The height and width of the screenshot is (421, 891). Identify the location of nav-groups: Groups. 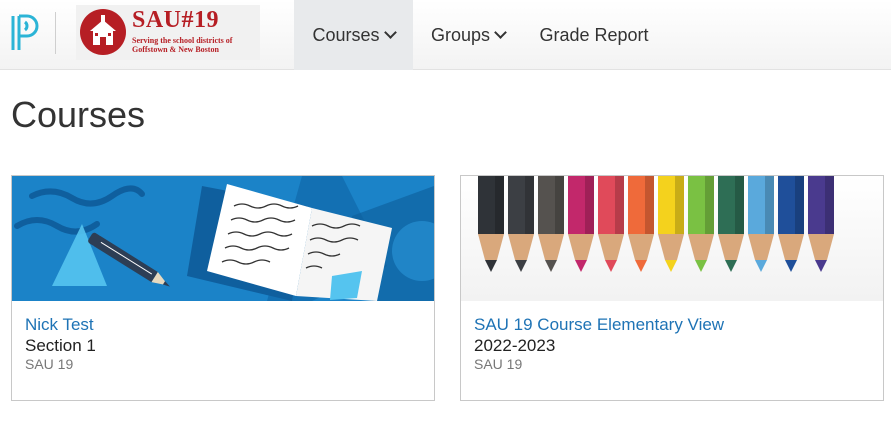
(468, 35).